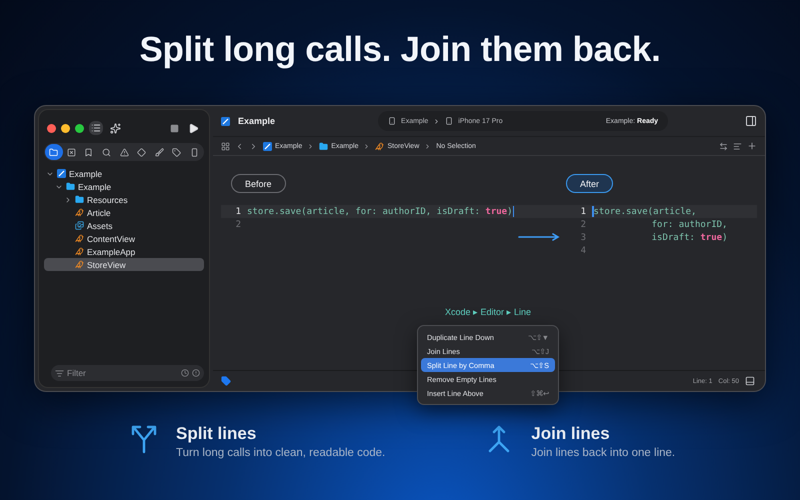 Image resolution: width=800 pixels, height=500 pixels. Describe the element at coordinates (196, 373) in the screenshot. I see `alert-circle-icon` at that location.